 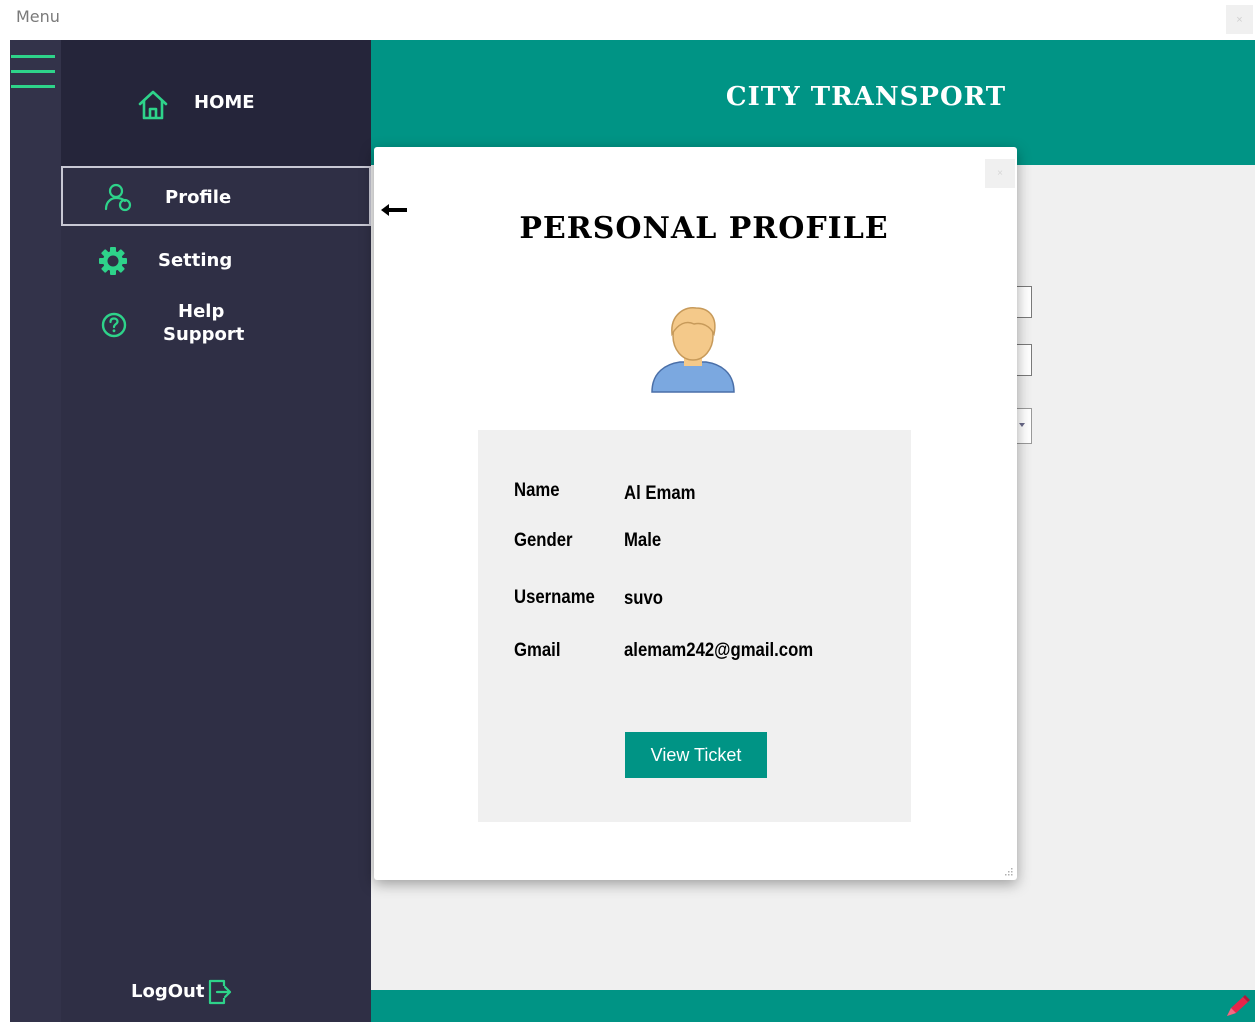 What do you see at coordinates (693, 349) in the screenshot?
I see `avatar-icon` at bounding box center [693, 349].